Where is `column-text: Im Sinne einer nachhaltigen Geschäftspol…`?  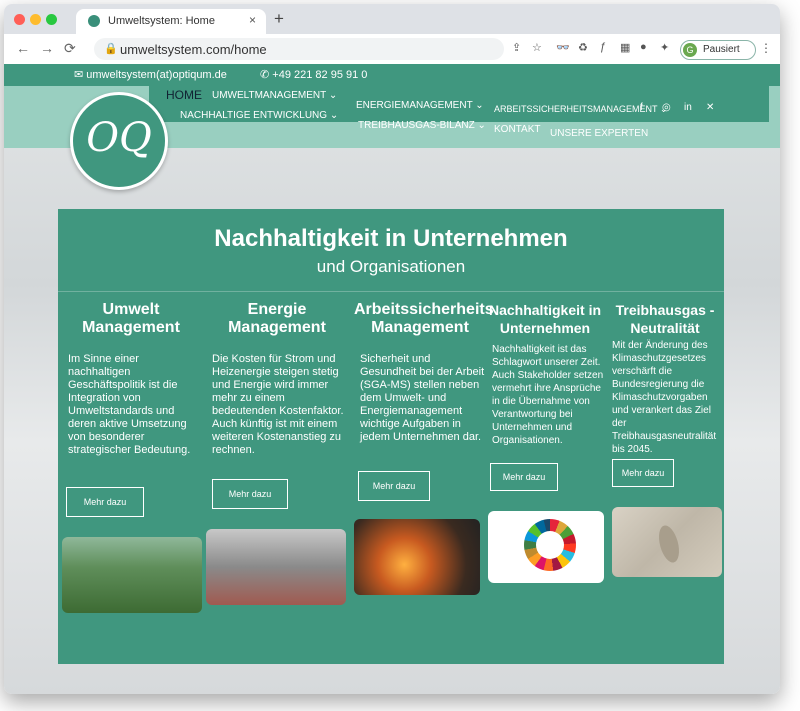
column-text: Im Sinne einer nachhaltigen Geschäftspol… is located at coordinates (129, 404).